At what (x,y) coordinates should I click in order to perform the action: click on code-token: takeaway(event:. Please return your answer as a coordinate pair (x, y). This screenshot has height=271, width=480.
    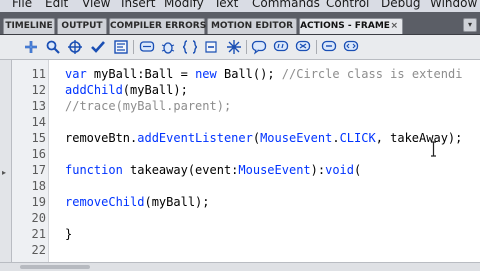
    Looking at the image, I should click on (180, 170).